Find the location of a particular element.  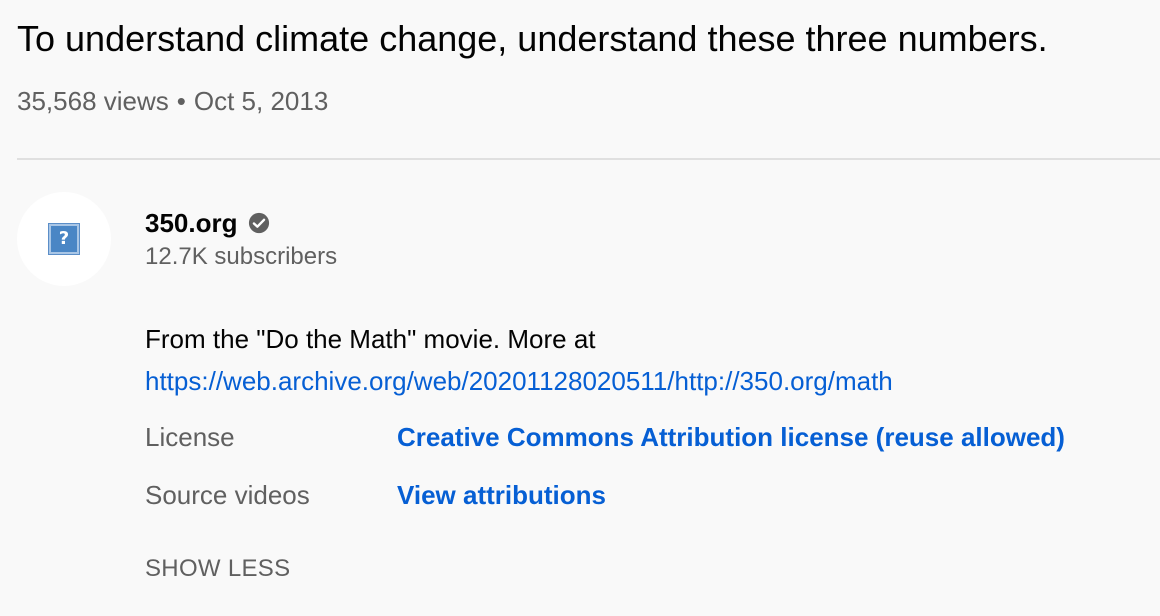

view-attributions-link: View attributions is located at coordinates (501, 495).